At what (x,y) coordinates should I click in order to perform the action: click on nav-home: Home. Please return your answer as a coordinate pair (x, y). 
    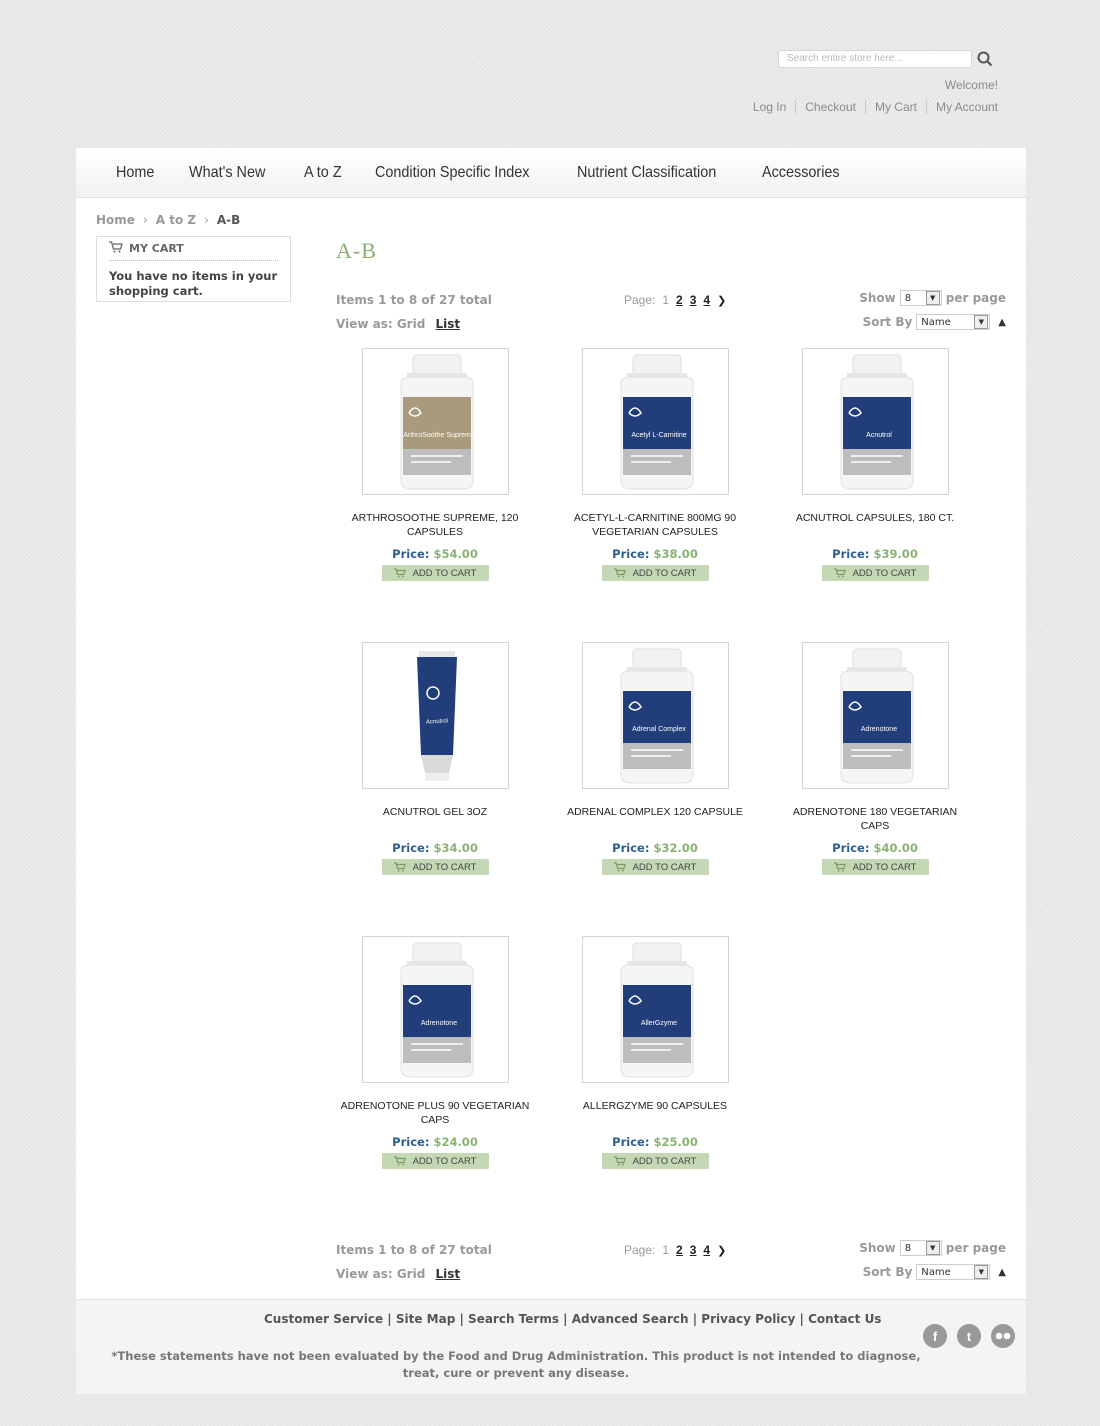
    Looking at the image, I should click on (135, 173).